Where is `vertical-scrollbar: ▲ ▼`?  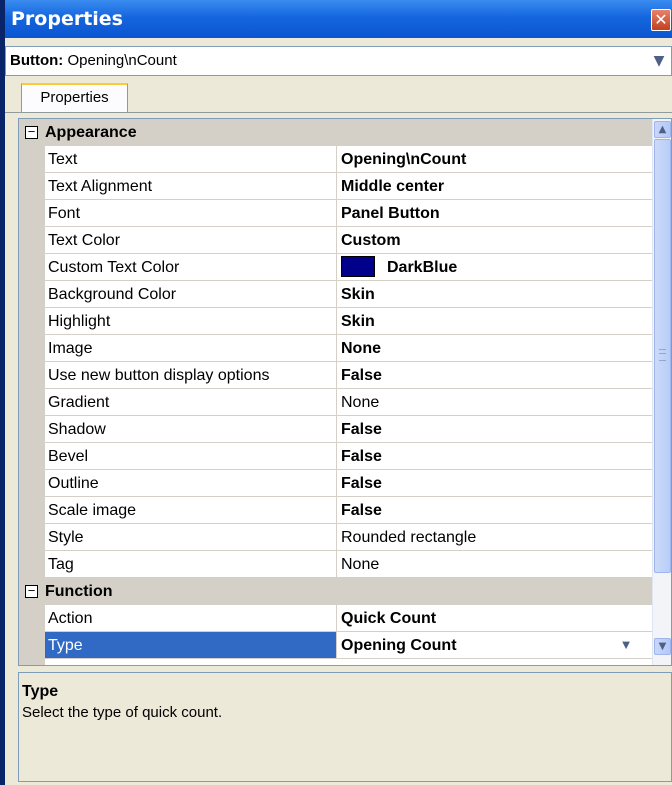
vertical-scrollbar: ▲ ▼ is located at coordinates (661, 392).